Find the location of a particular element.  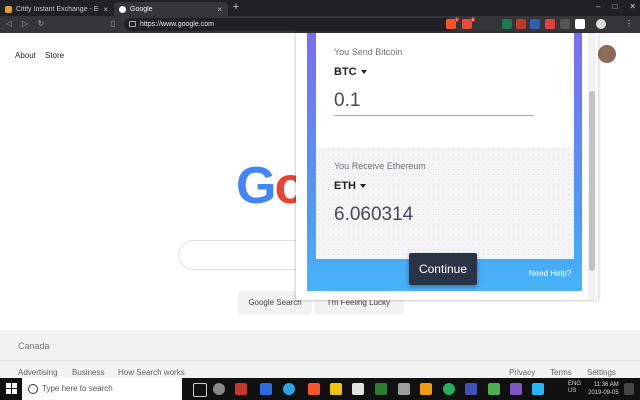

send-coin-value: BTC is located at coordinates (345, 72).